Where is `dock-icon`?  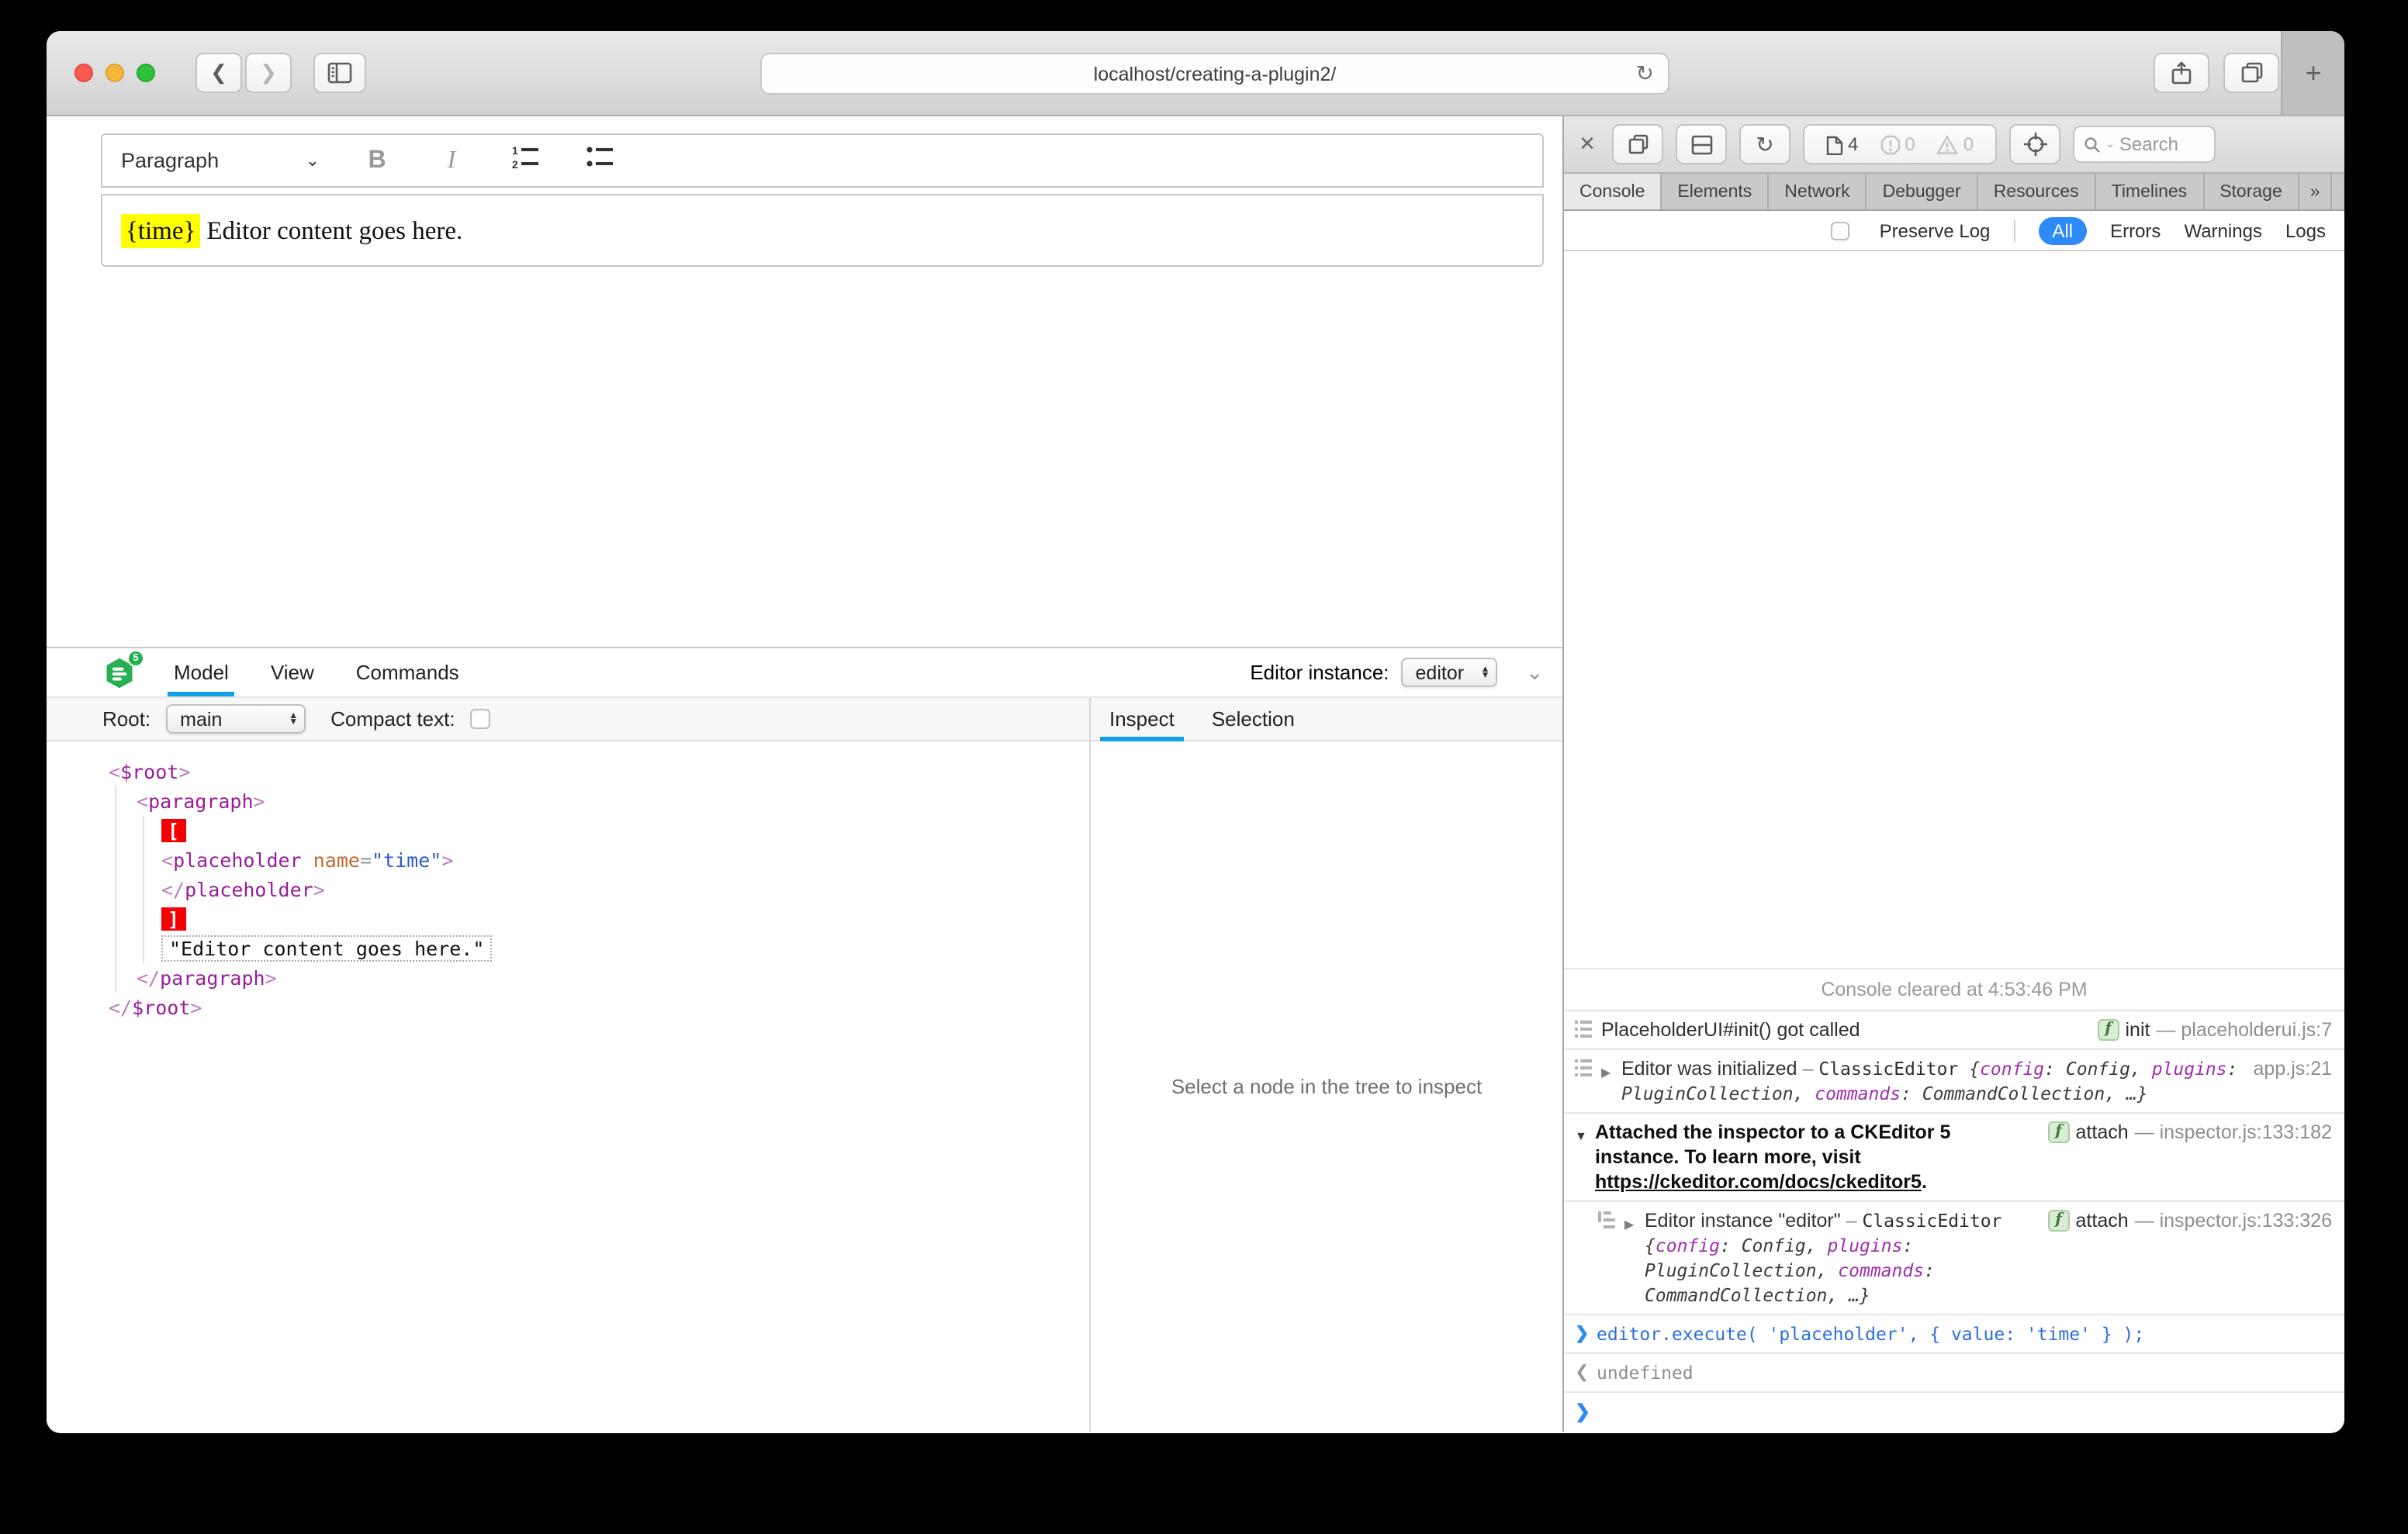
dock-icon is located at coordinates (1701, 144).